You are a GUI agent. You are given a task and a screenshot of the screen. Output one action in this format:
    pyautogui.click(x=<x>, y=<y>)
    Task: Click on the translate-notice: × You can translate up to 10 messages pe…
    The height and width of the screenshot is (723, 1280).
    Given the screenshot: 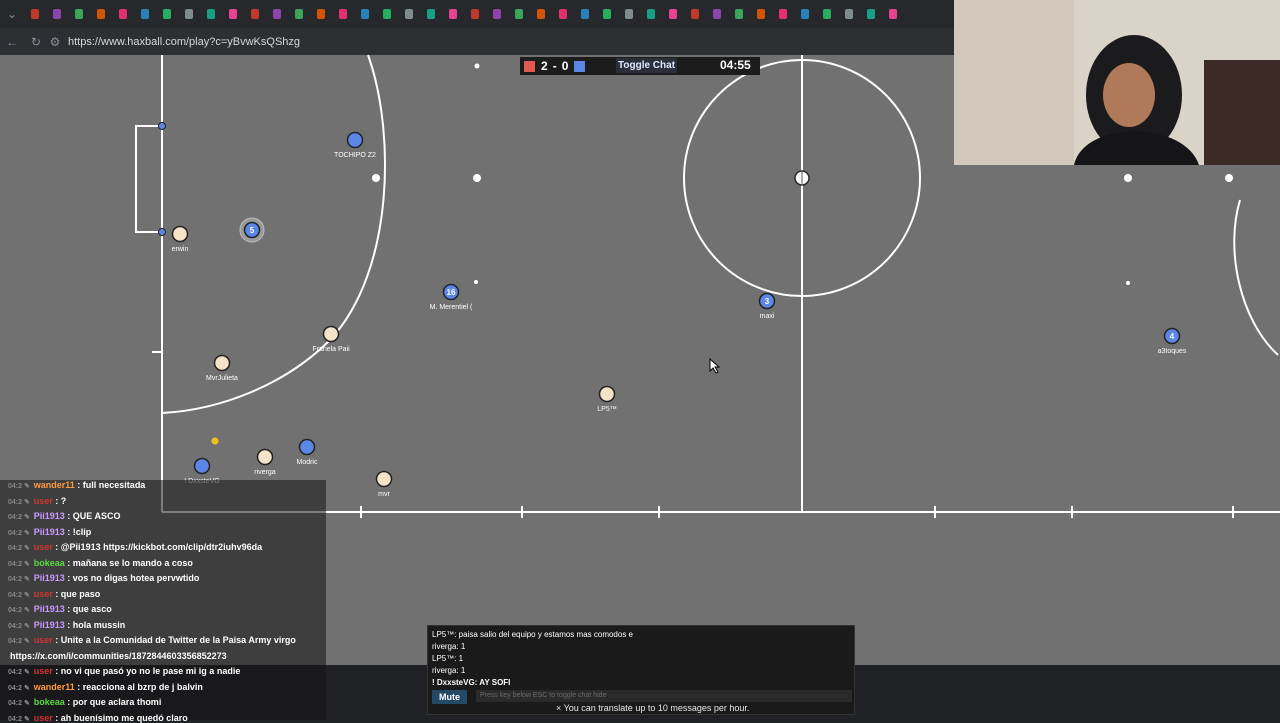 What is the action you would take?
    pyautogui.click(x=653, y=708)
    